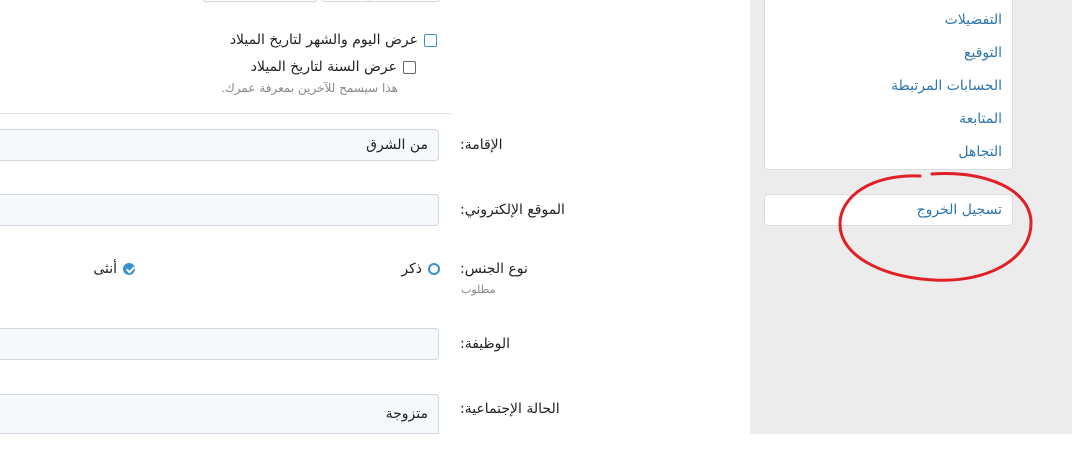 The height and width of the screenshot is (461, 1072). I want to click on female-radio, so click(129, 269).